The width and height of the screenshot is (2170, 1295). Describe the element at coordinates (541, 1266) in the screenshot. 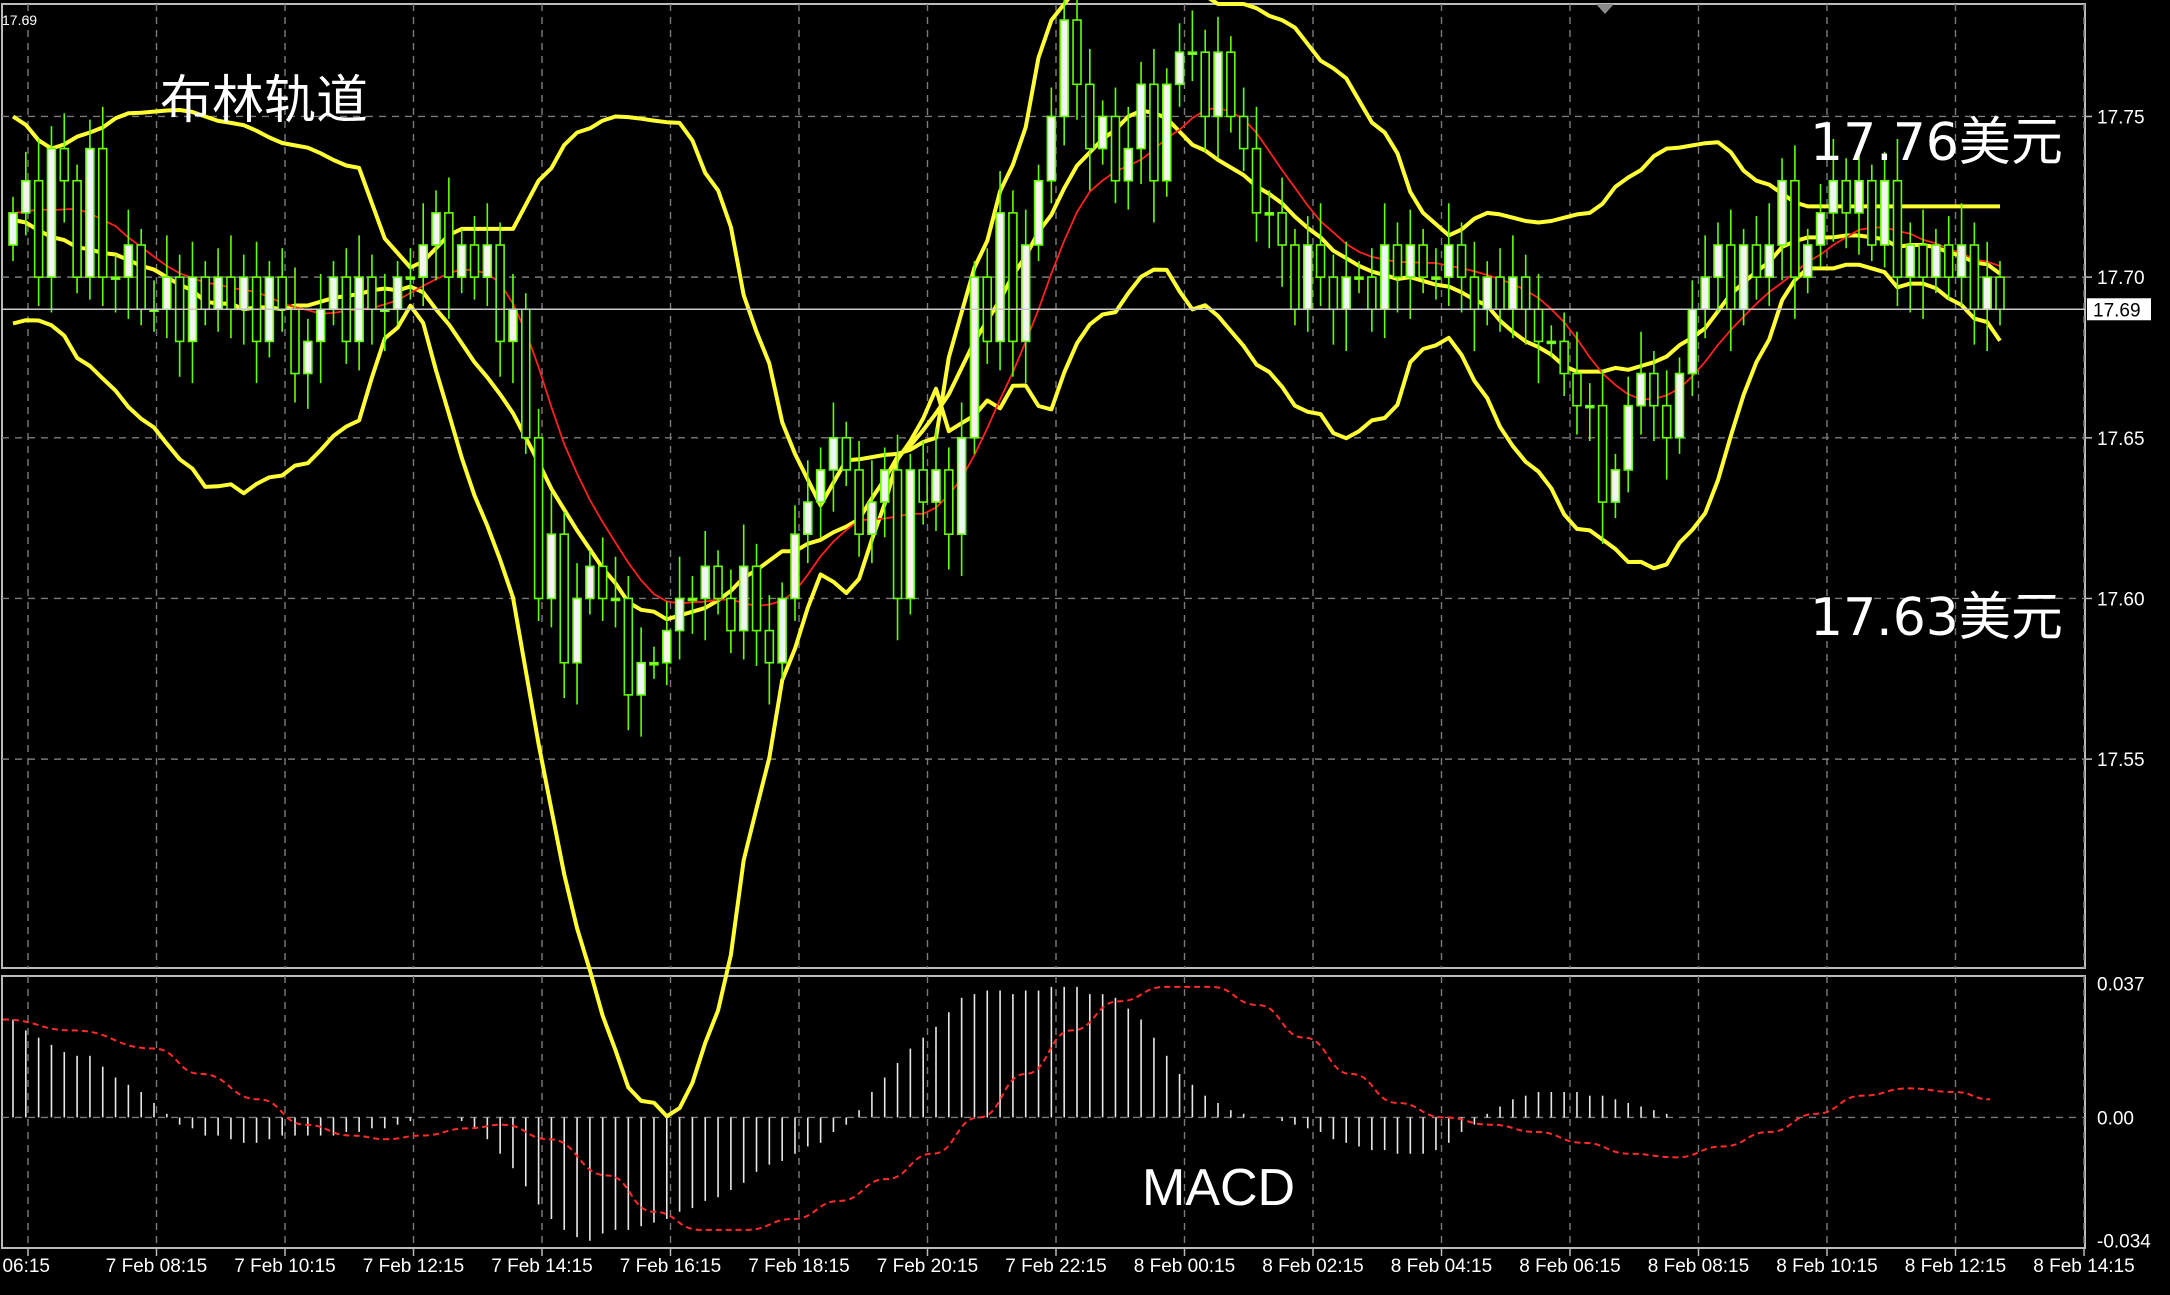

I see `x-tick-label: 7 Feb 14:15` at that location.